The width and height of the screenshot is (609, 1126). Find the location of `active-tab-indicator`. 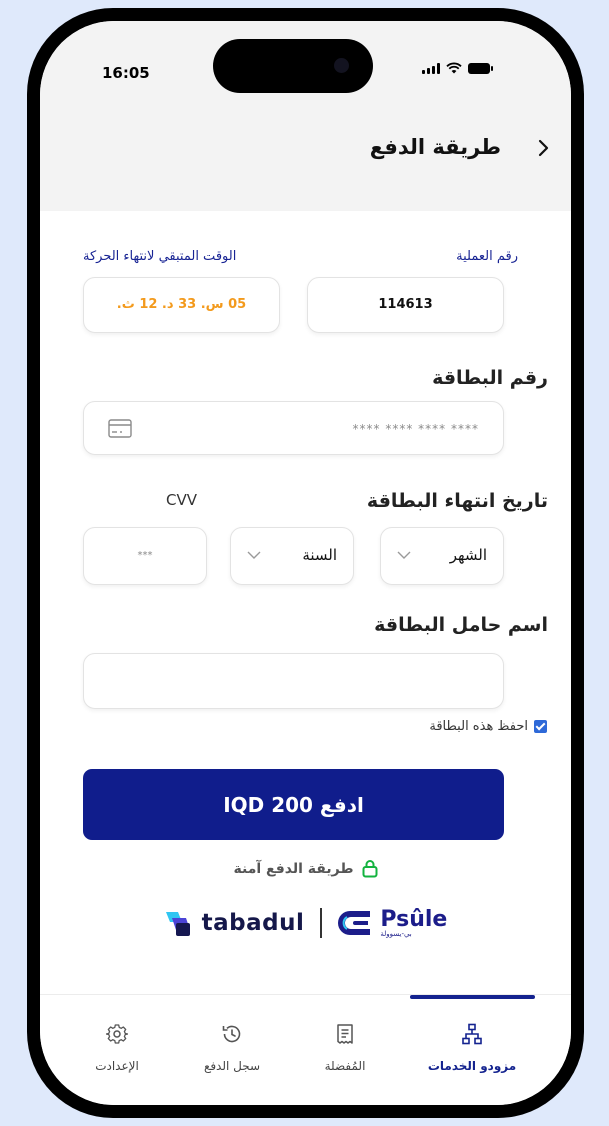

active-tab-indicator is located at coordinates (472, 997).